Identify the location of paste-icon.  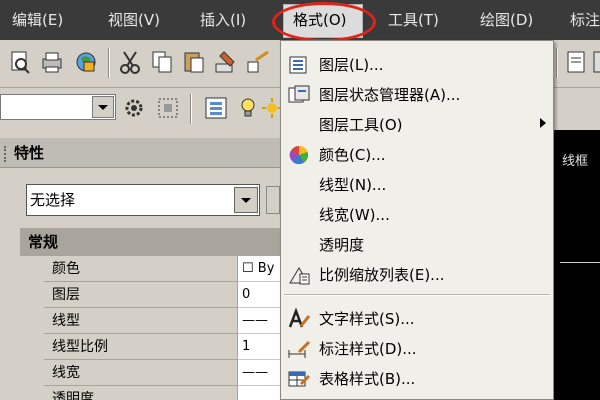
(194, 62).